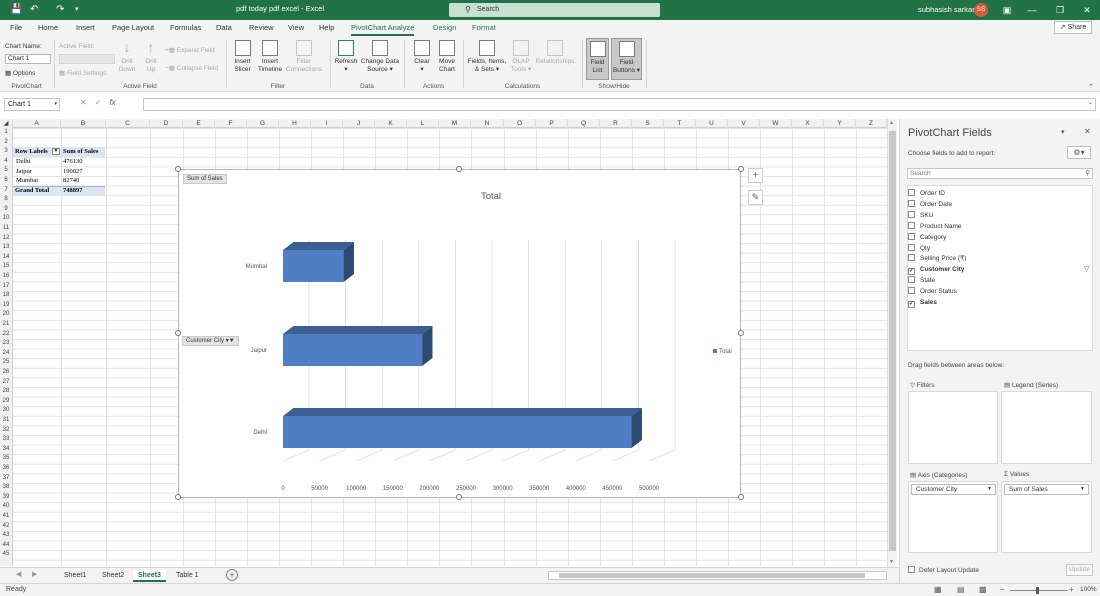 This screenshot has width=1100, height=596. Describe the element at coordinates (6, 402) in the screenshot. I see `row-header: 29` at that location.